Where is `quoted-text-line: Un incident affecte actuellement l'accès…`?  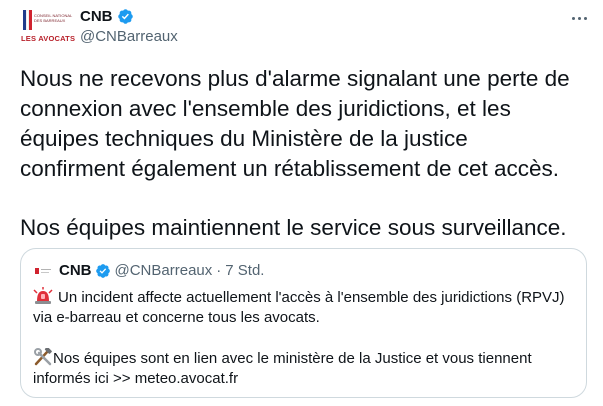
quoted-text-line: Un incident affecte actuellement l'accès… is located at coordinates (305, 297).